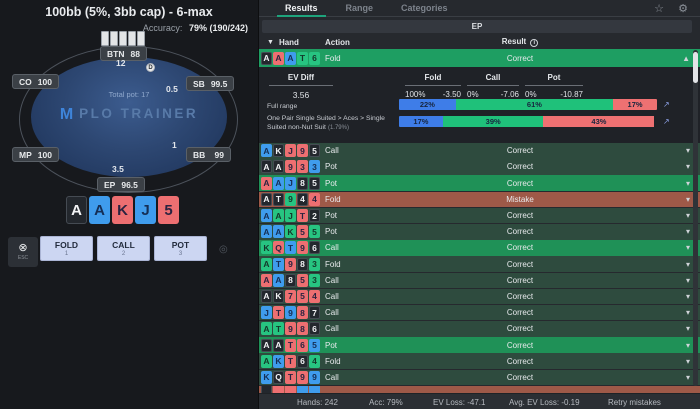 This screenshot has width=700, height=409. I want to click on call-button: CALL 2, so click(123, 248).